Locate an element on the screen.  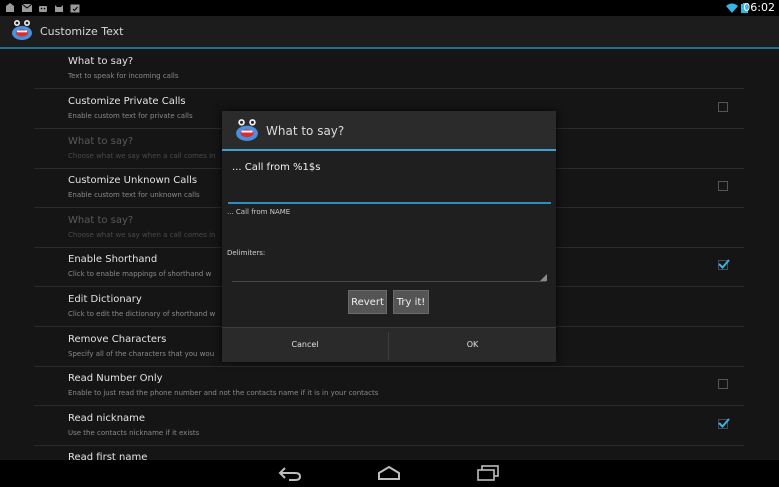
setting-title: Remove Characters is located at coordinates (117, 339).